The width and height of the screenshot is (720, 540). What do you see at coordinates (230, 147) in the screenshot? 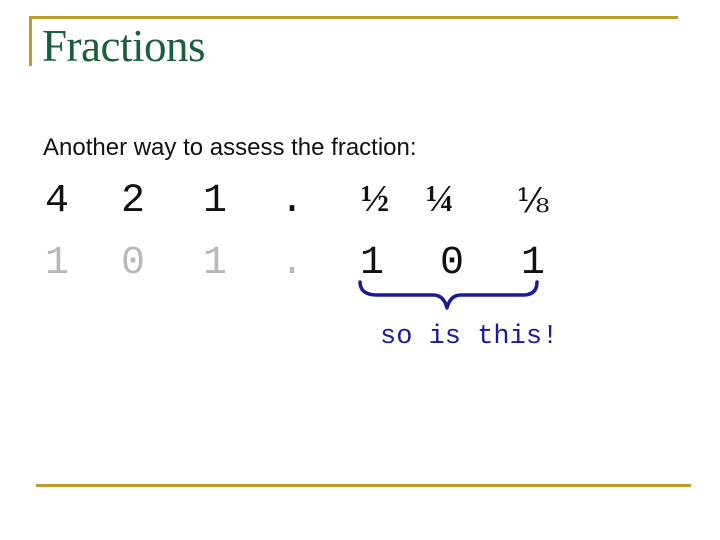
I see `slide-subtitle: Another way to assess the fraction:` at bounding box center [230, 147].